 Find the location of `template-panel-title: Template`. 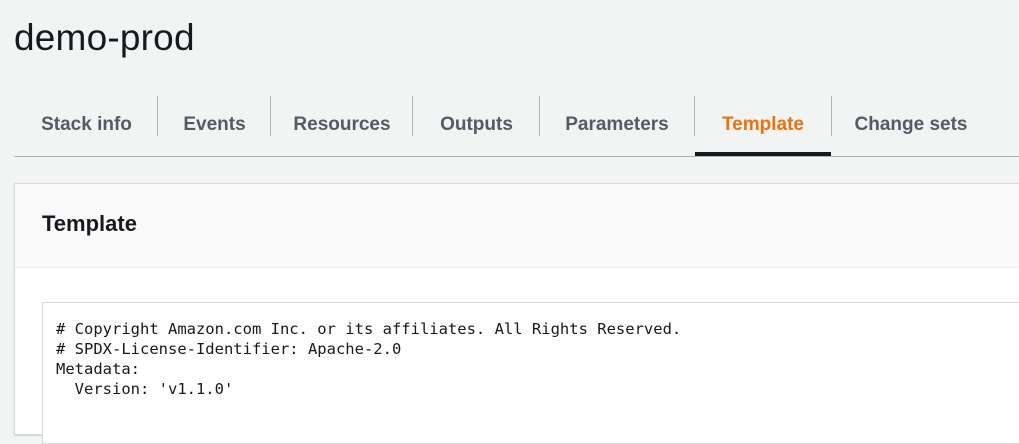

template-panel-title: Template is located at coordinates (89, 223).